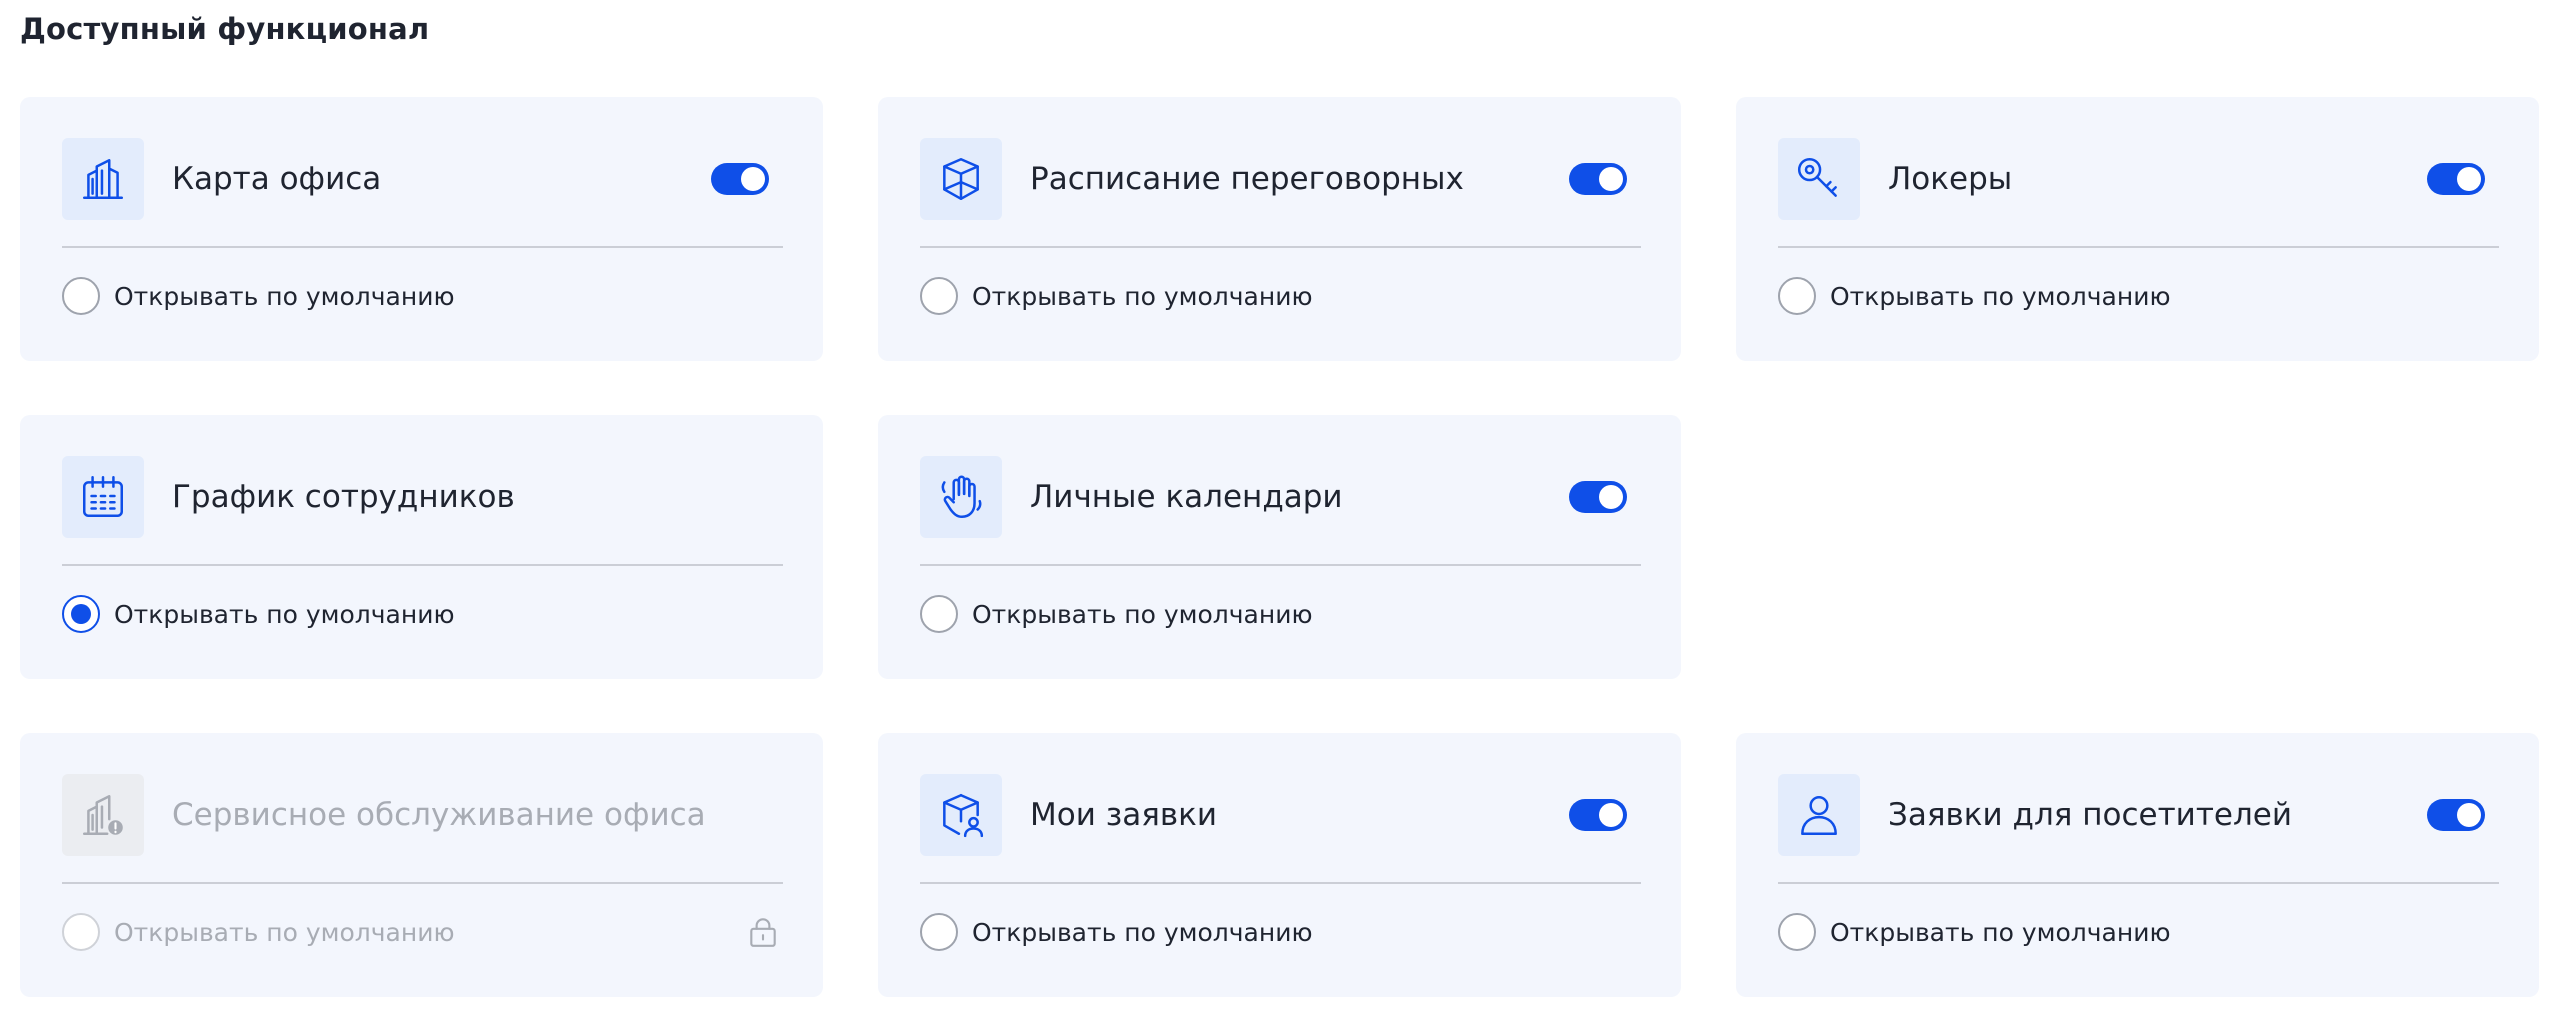 The image size is (2560, 1031). What do you see at coordinates (961, 815) in the screenshot?
I see `cube-user-icon` at bounding box center [961, 815].